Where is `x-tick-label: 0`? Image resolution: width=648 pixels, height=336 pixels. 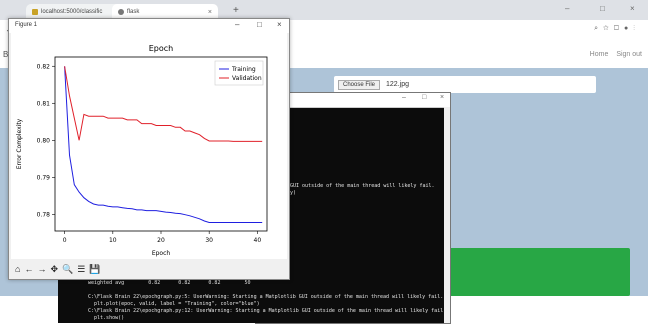
x-tick-label: 0 is located at coordinates (65, 240).